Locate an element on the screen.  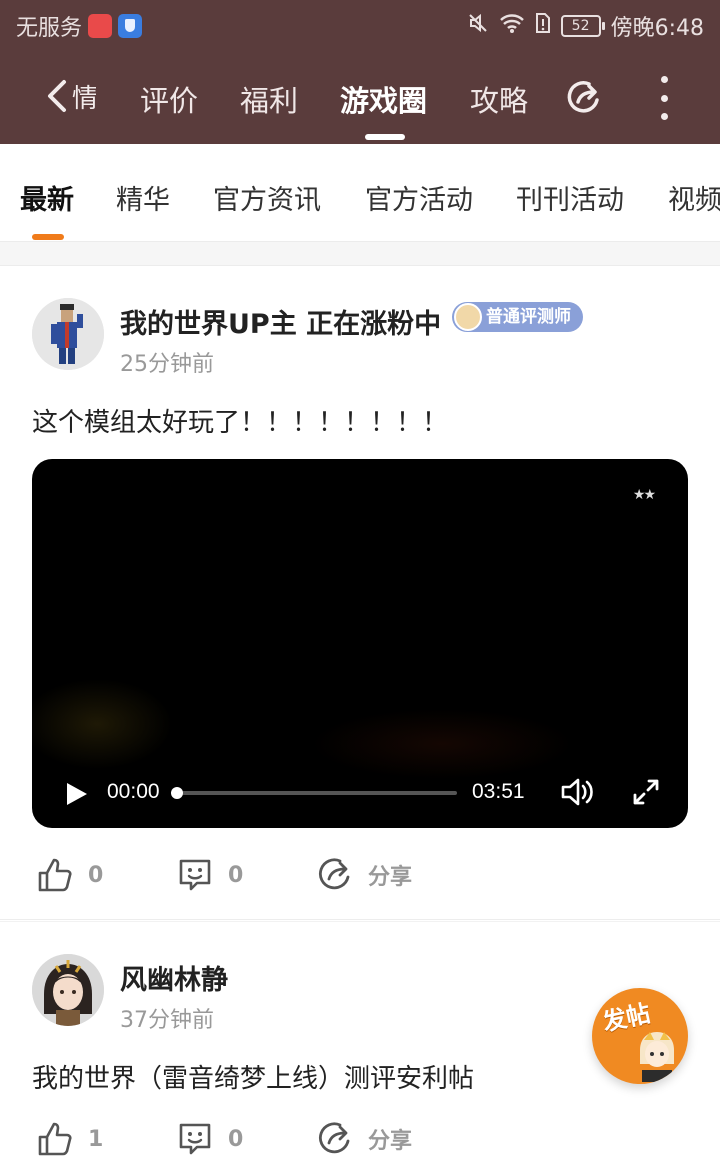
like-count: 1 is located at coordinates (96, 1139).